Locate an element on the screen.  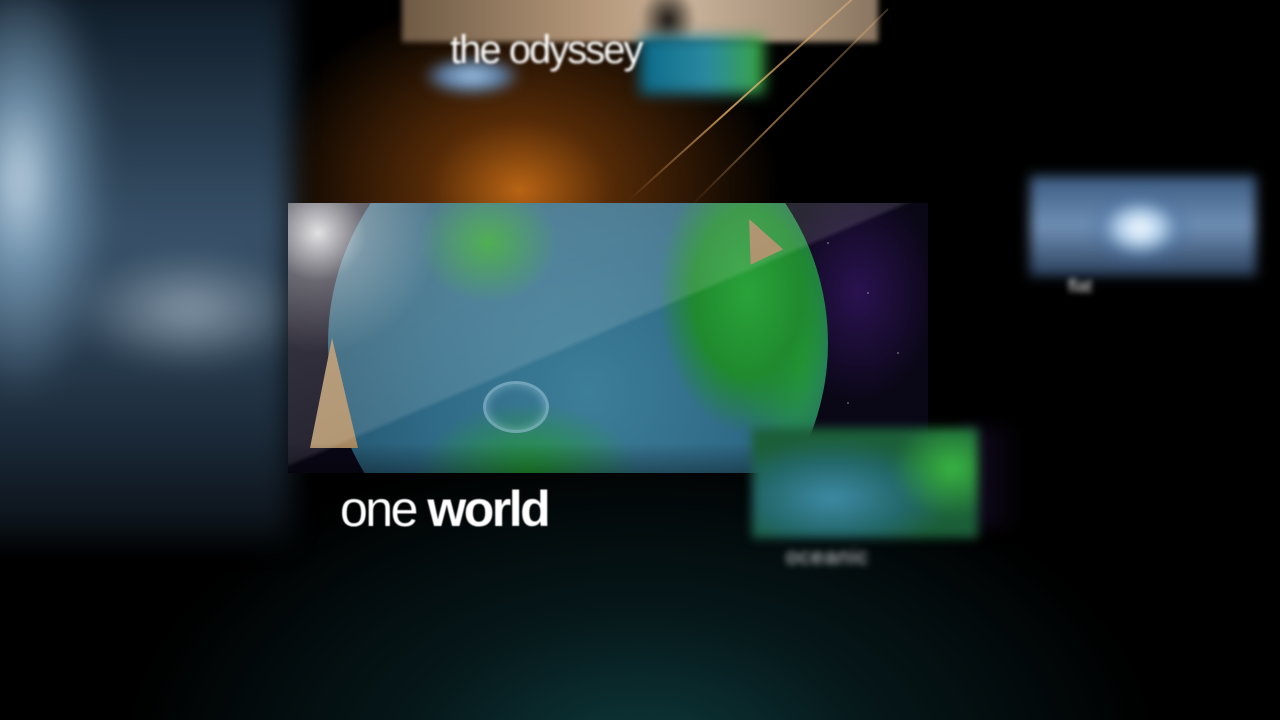
carousel-item-right-label: flat is located at coordinates (1080, 286).